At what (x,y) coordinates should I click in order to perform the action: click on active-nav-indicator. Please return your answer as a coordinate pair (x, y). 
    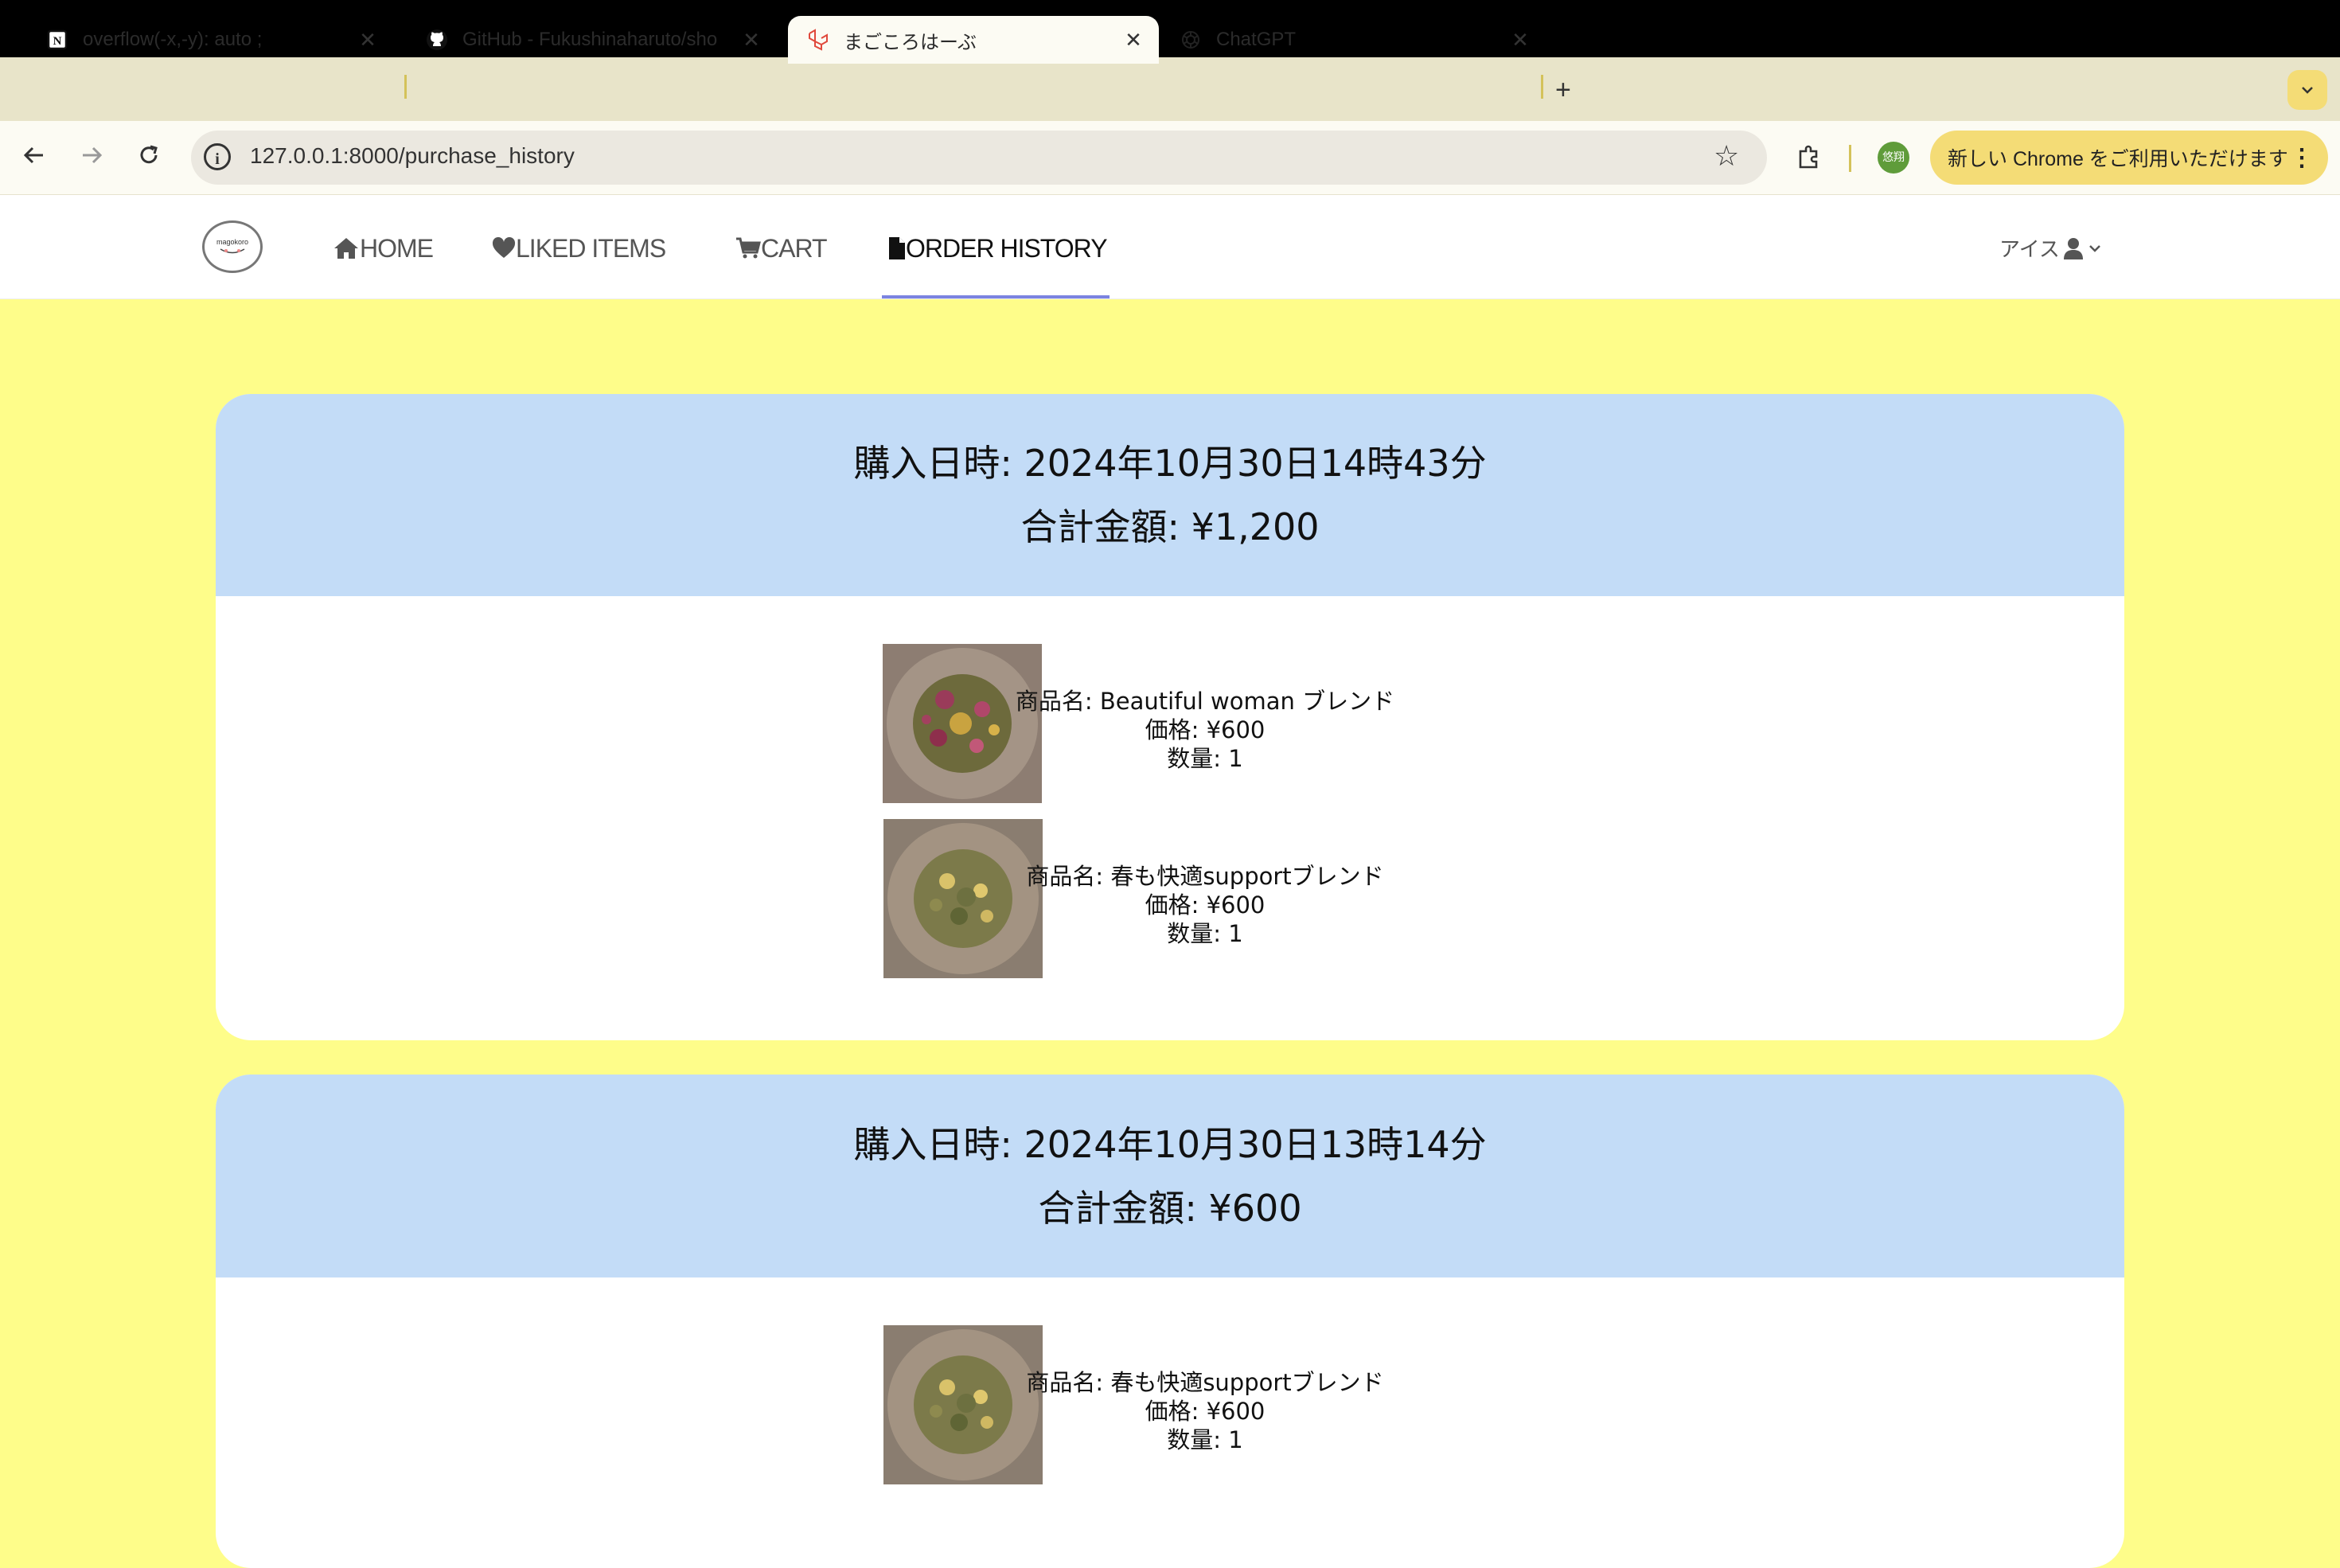
    Looking at the image, I should click on (996, 296).